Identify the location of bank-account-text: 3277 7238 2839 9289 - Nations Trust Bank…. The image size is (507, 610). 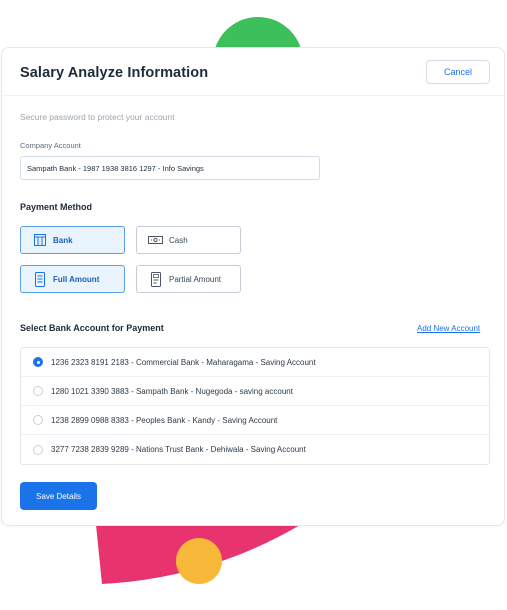
(178, 449).